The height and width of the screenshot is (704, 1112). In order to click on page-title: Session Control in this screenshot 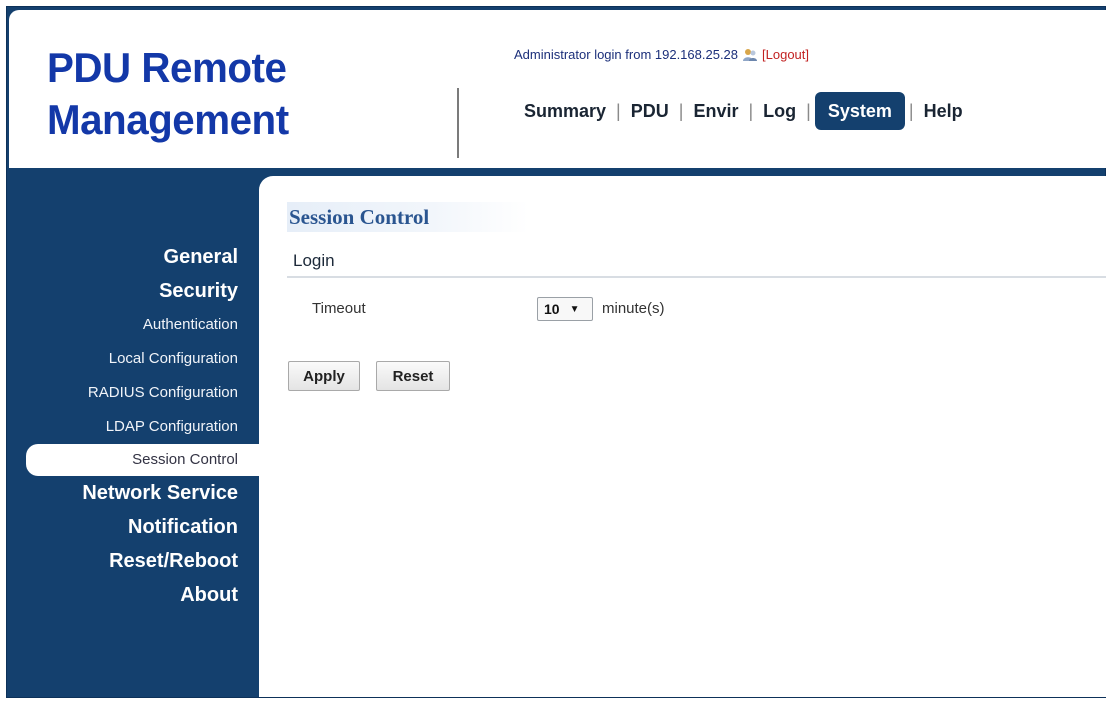, I will do `click(408, 217)`.